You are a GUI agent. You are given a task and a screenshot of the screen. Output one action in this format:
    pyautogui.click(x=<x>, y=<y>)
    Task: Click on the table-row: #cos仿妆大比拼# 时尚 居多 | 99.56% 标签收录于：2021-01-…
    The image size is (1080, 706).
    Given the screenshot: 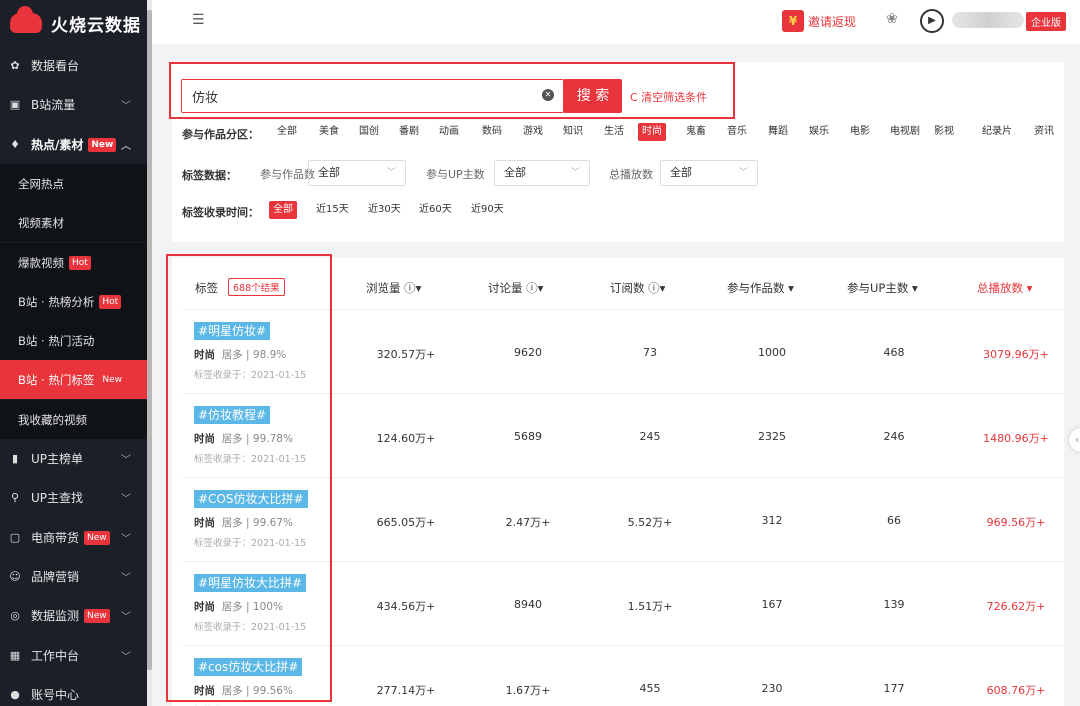 What is the action you would take?
    pyautogui.click(x=623, y=676)
    